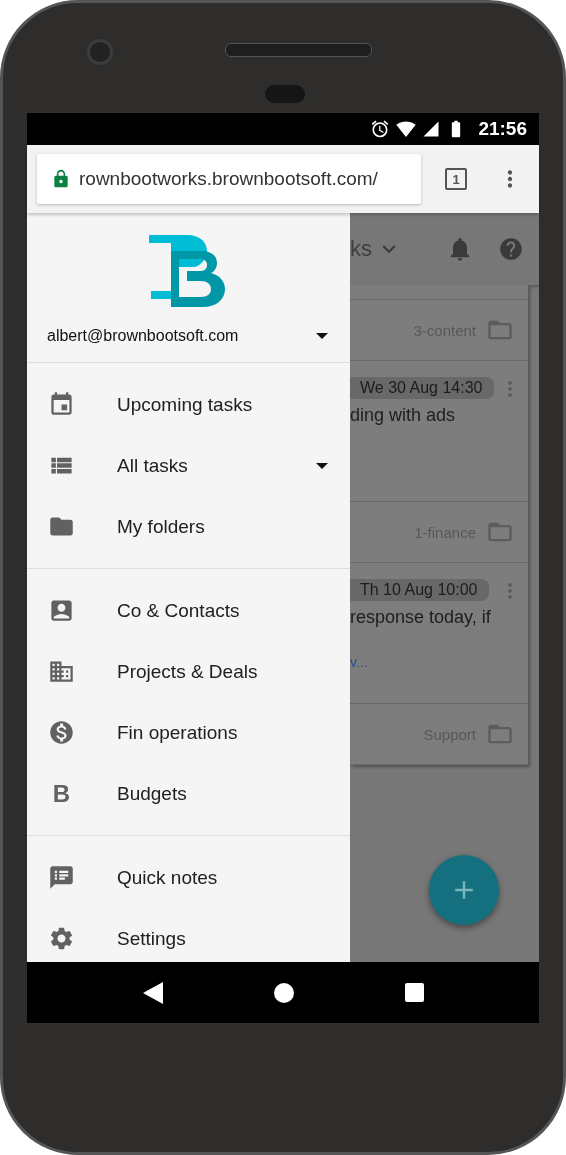 This screenshot has height=1155, width=566. What do you see at coordinates (285, 94) in the screenshot?
I see `earpiece` at bounding box center [285, 94].